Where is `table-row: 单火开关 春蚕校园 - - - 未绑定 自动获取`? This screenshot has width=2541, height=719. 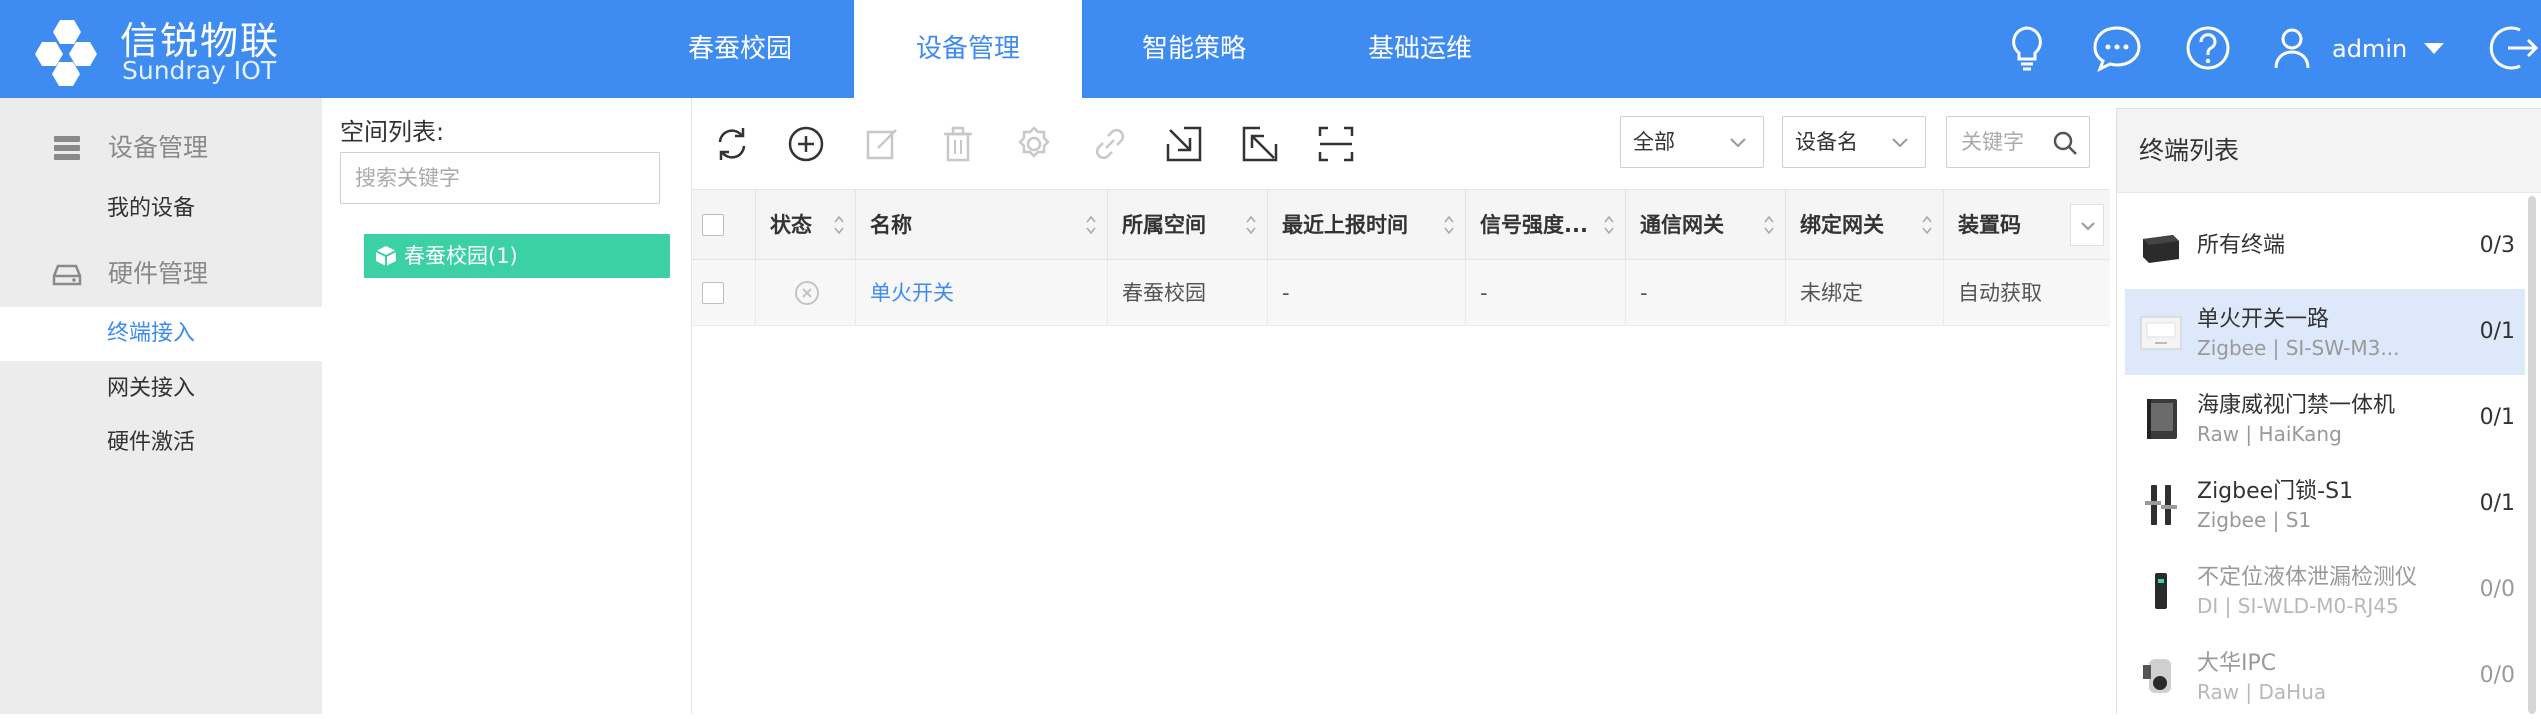 table-row: 单火开关 春蚕校园 - - - 未绑定 自动获取 is located at coordinates (1401, 293).